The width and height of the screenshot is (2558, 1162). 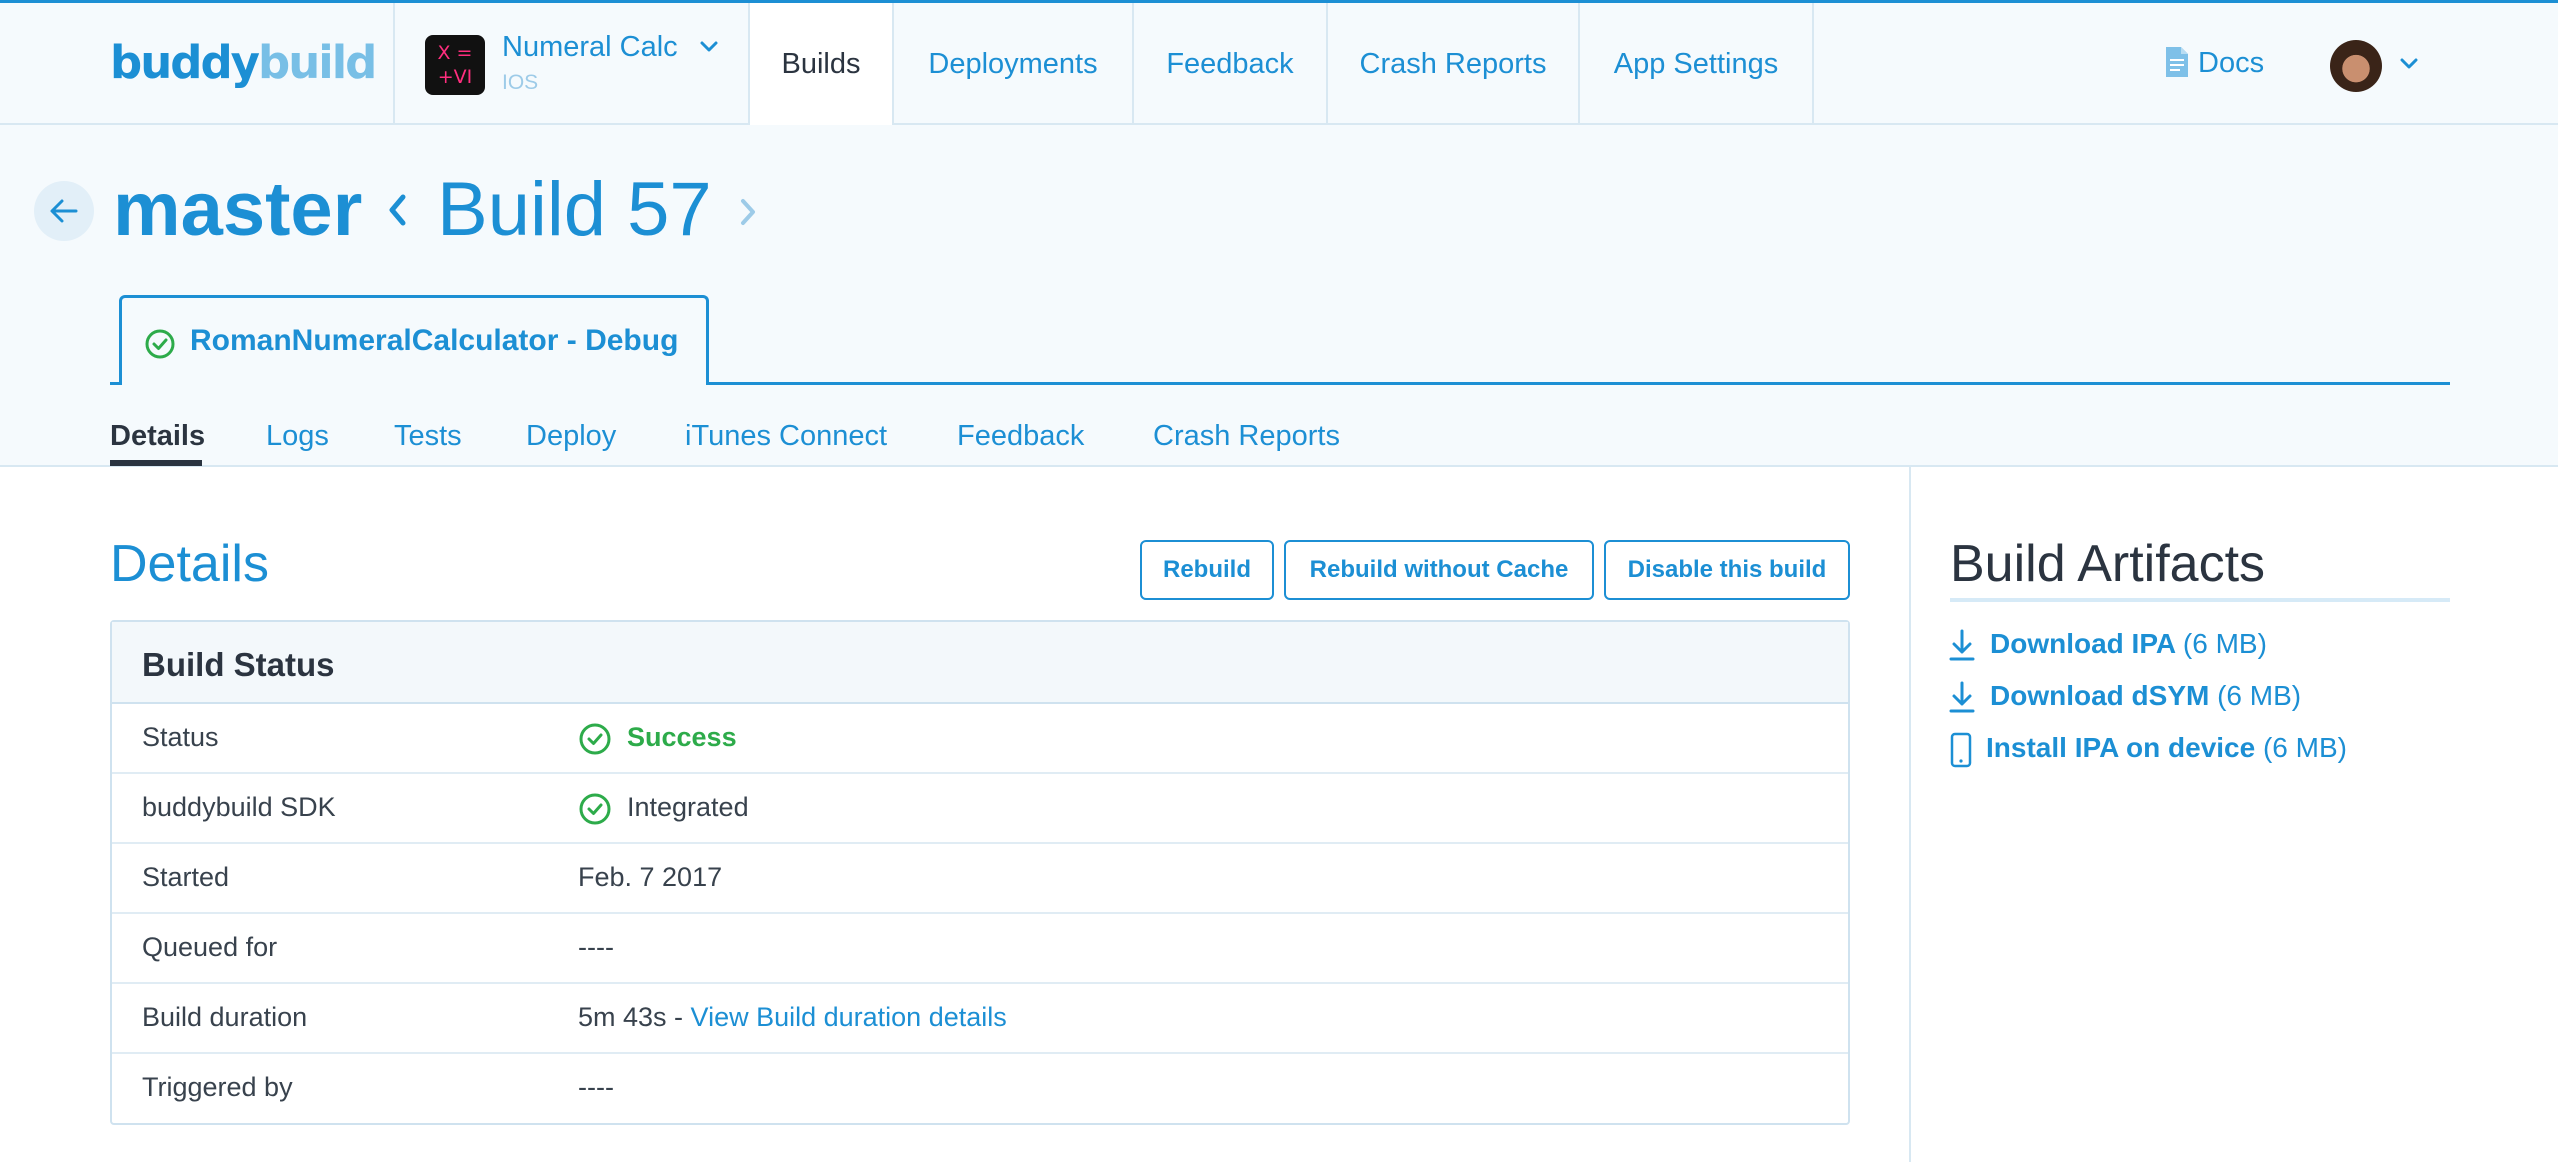 What do you see at coordinates (980, 879) in the screenshot?
I see `table-row: Started Feb. 7 2017` at bounding box center [980, 879].